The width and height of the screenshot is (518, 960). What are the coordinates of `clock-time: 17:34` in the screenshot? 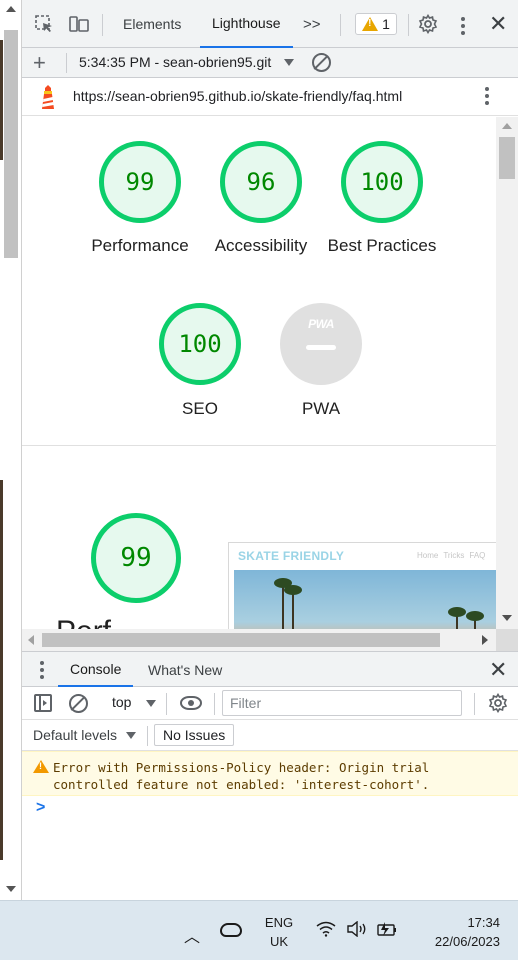 It's located at (483, 922).